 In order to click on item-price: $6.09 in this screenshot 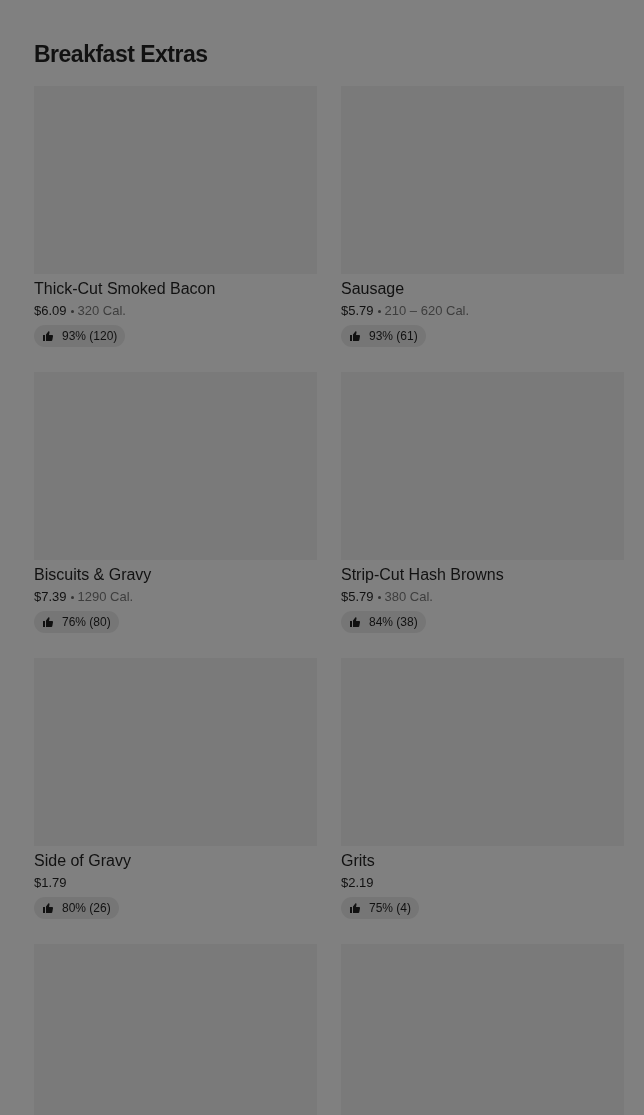, I will do `click(50, 311)`.